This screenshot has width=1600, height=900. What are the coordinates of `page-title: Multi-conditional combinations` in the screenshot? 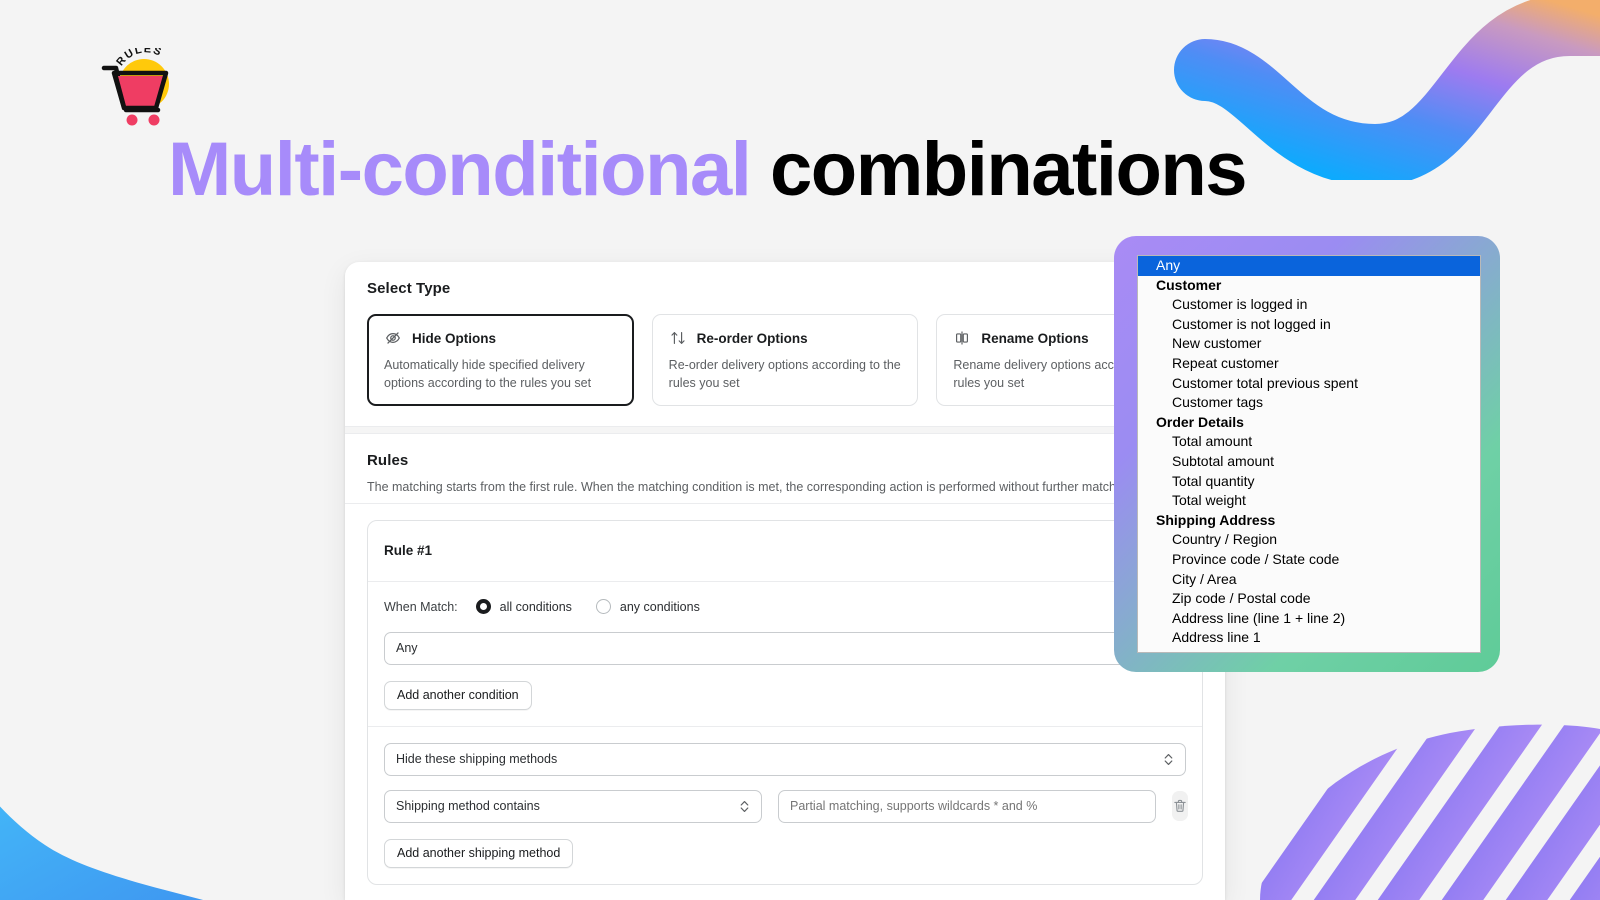 It's located at (708, 170).